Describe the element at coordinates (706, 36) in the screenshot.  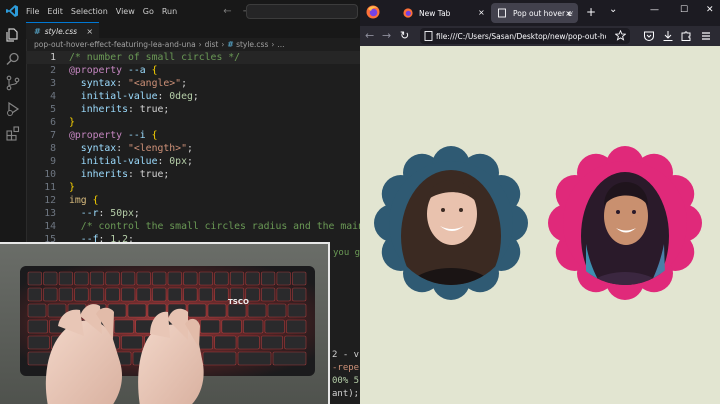
I see `app-menu-icon` at that location.